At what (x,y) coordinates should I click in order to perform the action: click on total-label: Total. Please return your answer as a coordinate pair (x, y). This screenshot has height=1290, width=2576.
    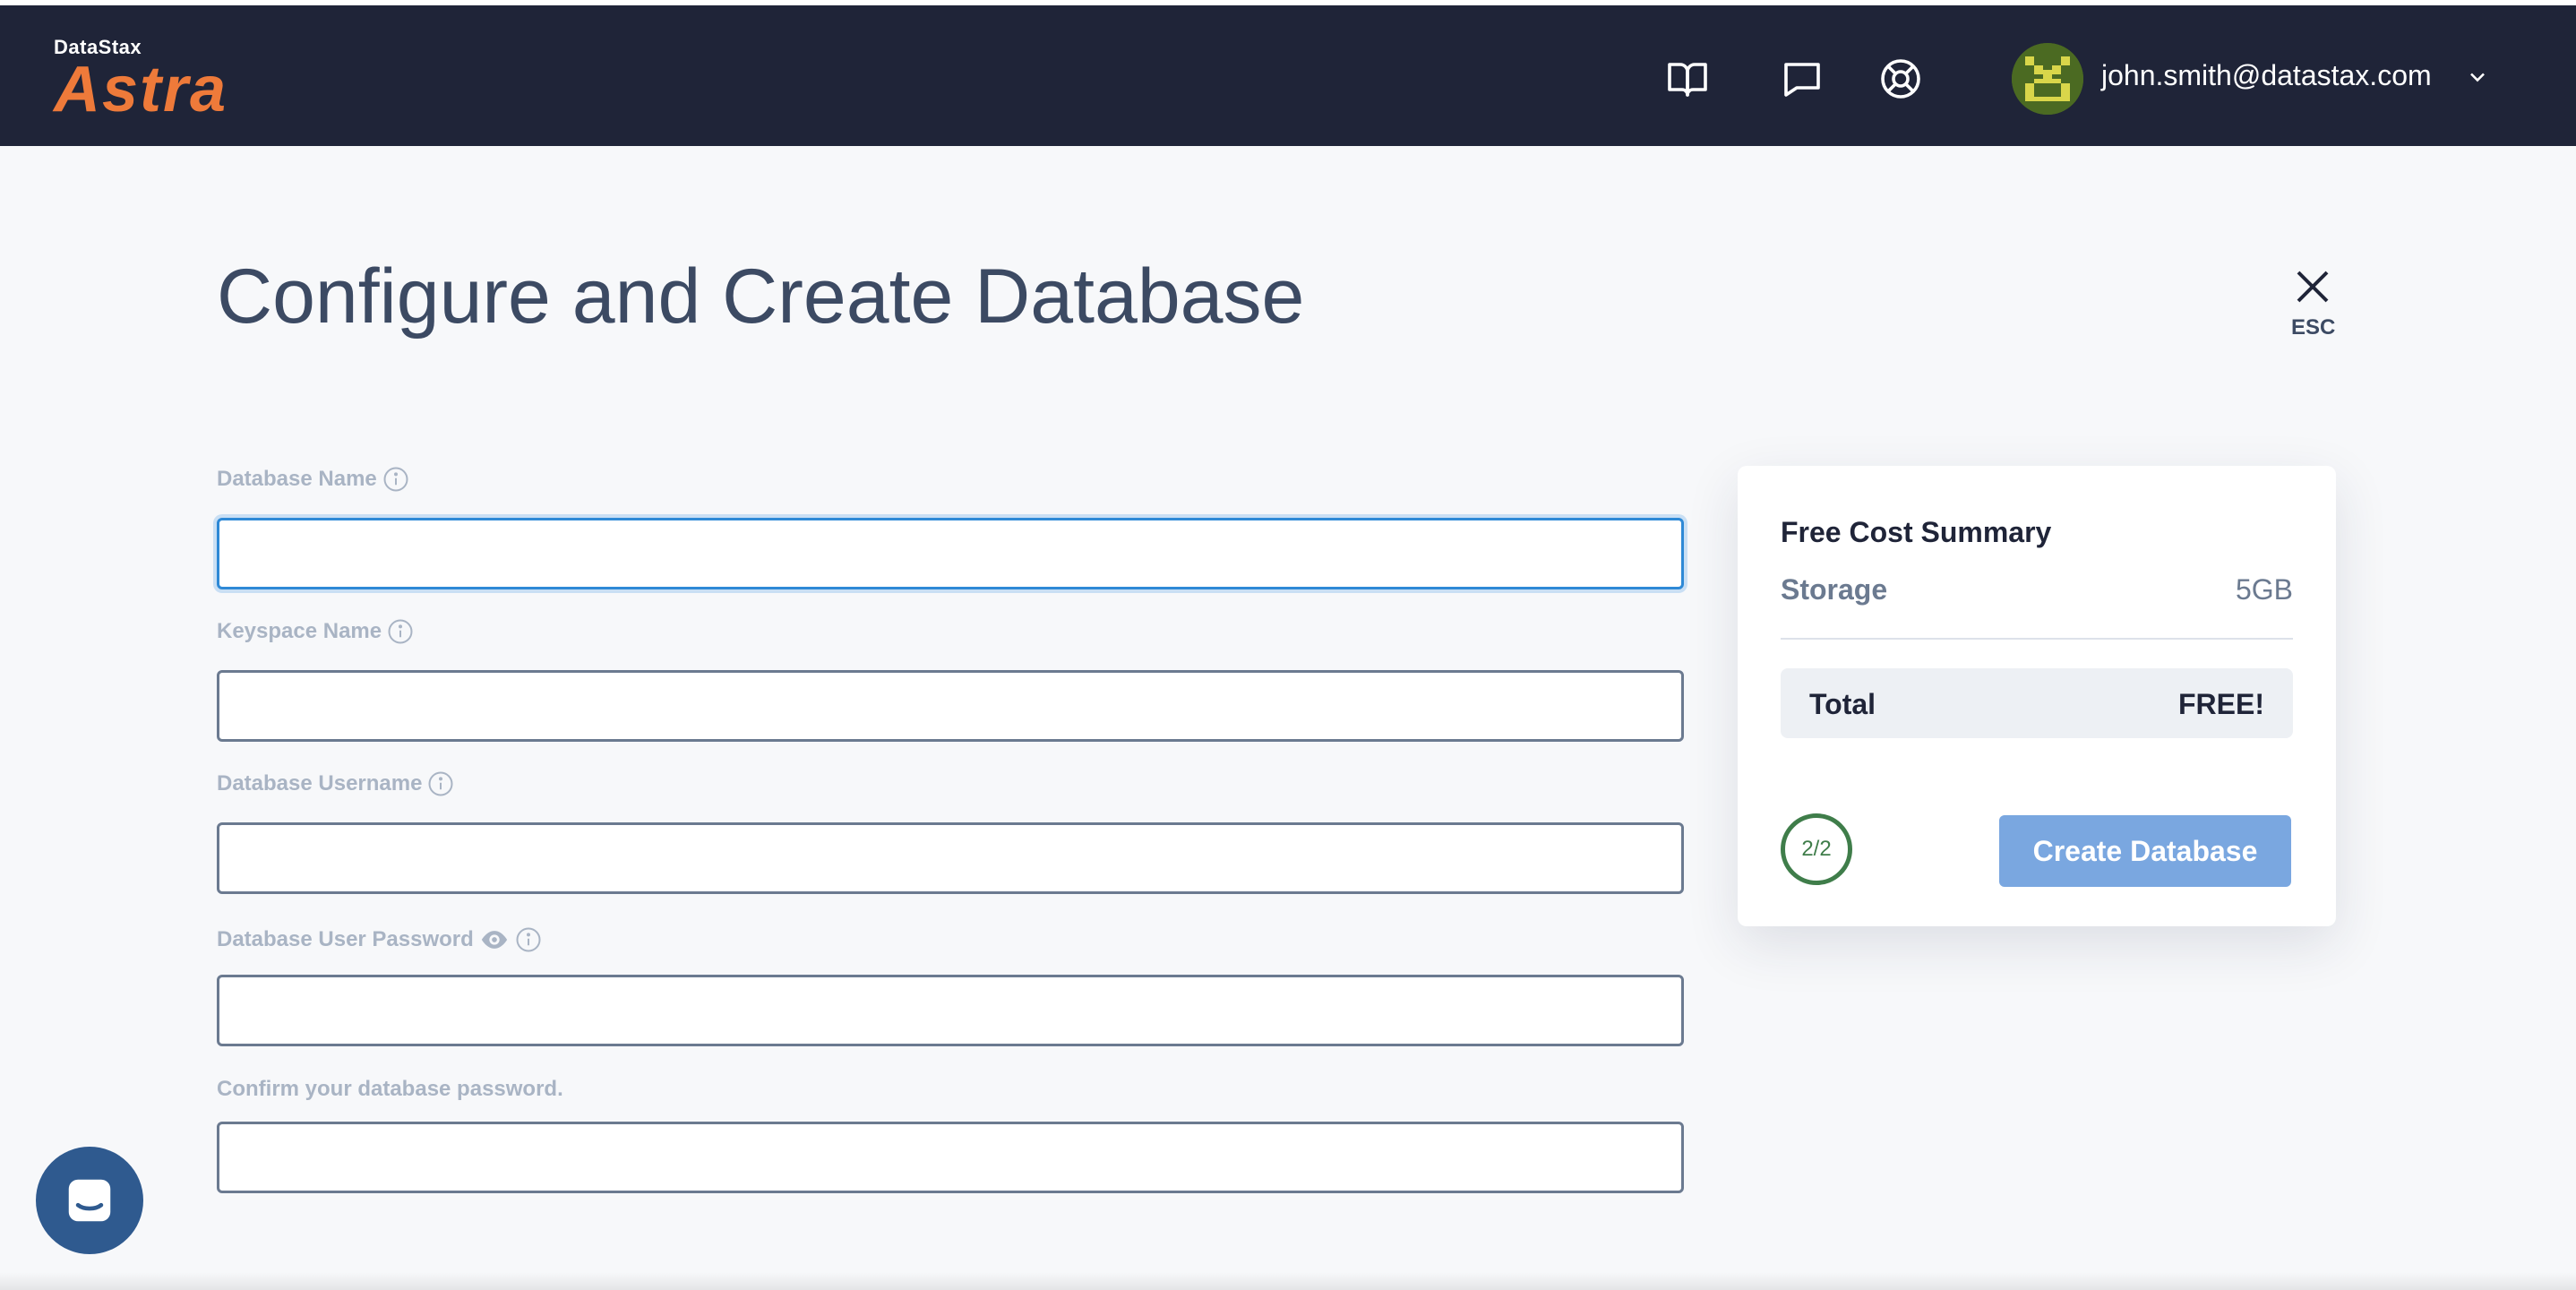
    Looking at the image, I should click on (1842, 704).